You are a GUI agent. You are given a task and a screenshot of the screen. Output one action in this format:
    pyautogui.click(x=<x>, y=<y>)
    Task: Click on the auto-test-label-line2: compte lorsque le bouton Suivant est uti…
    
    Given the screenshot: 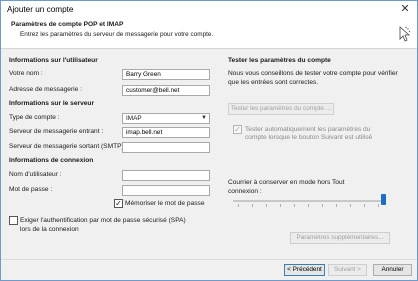 What is the action you would take?
    pyautogui.click(x=309, y=137)
    